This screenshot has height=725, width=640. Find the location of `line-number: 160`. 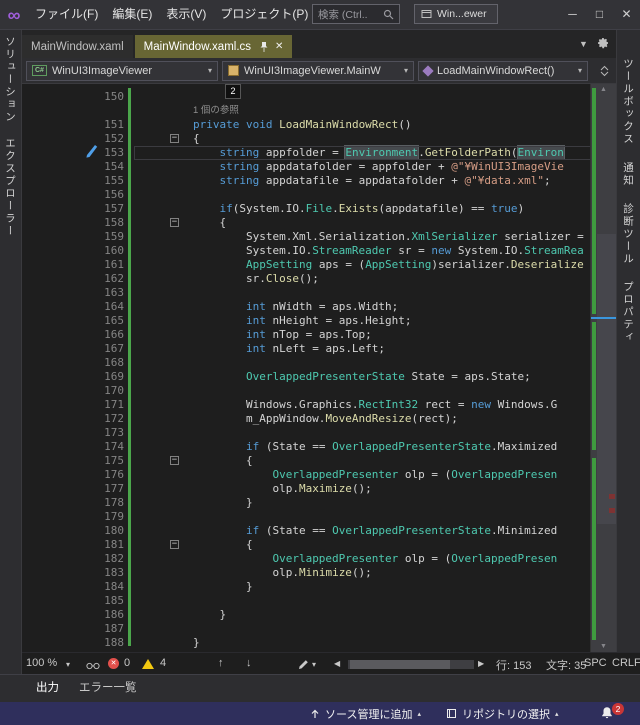

line-number: 160 is located at coordinates (74, 251).